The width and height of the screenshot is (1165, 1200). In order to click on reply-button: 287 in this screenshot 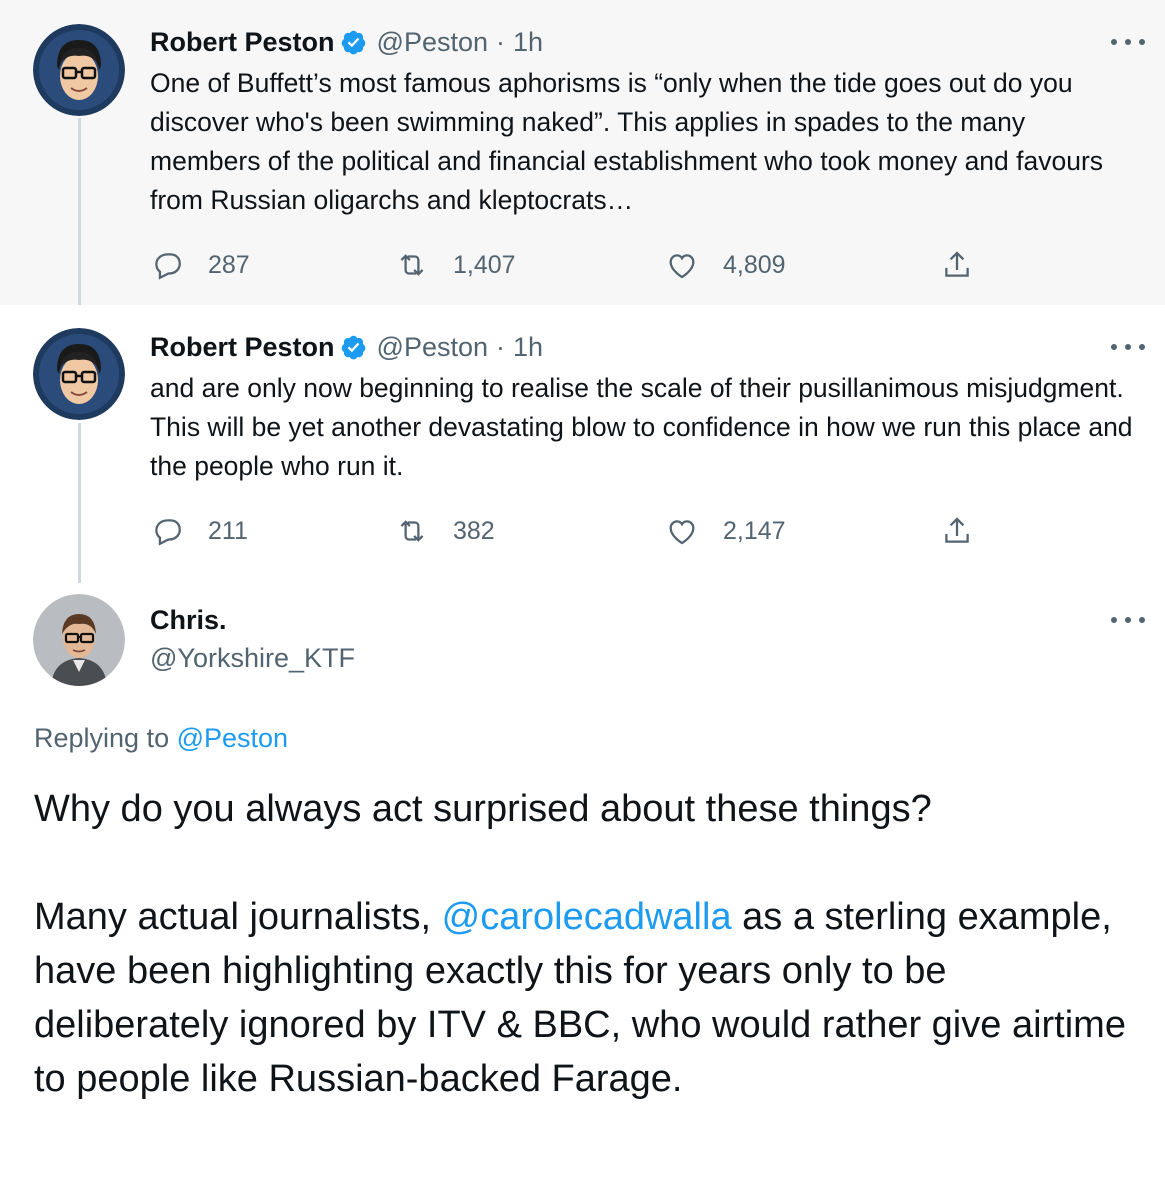, I will do `click(200, 265)`.